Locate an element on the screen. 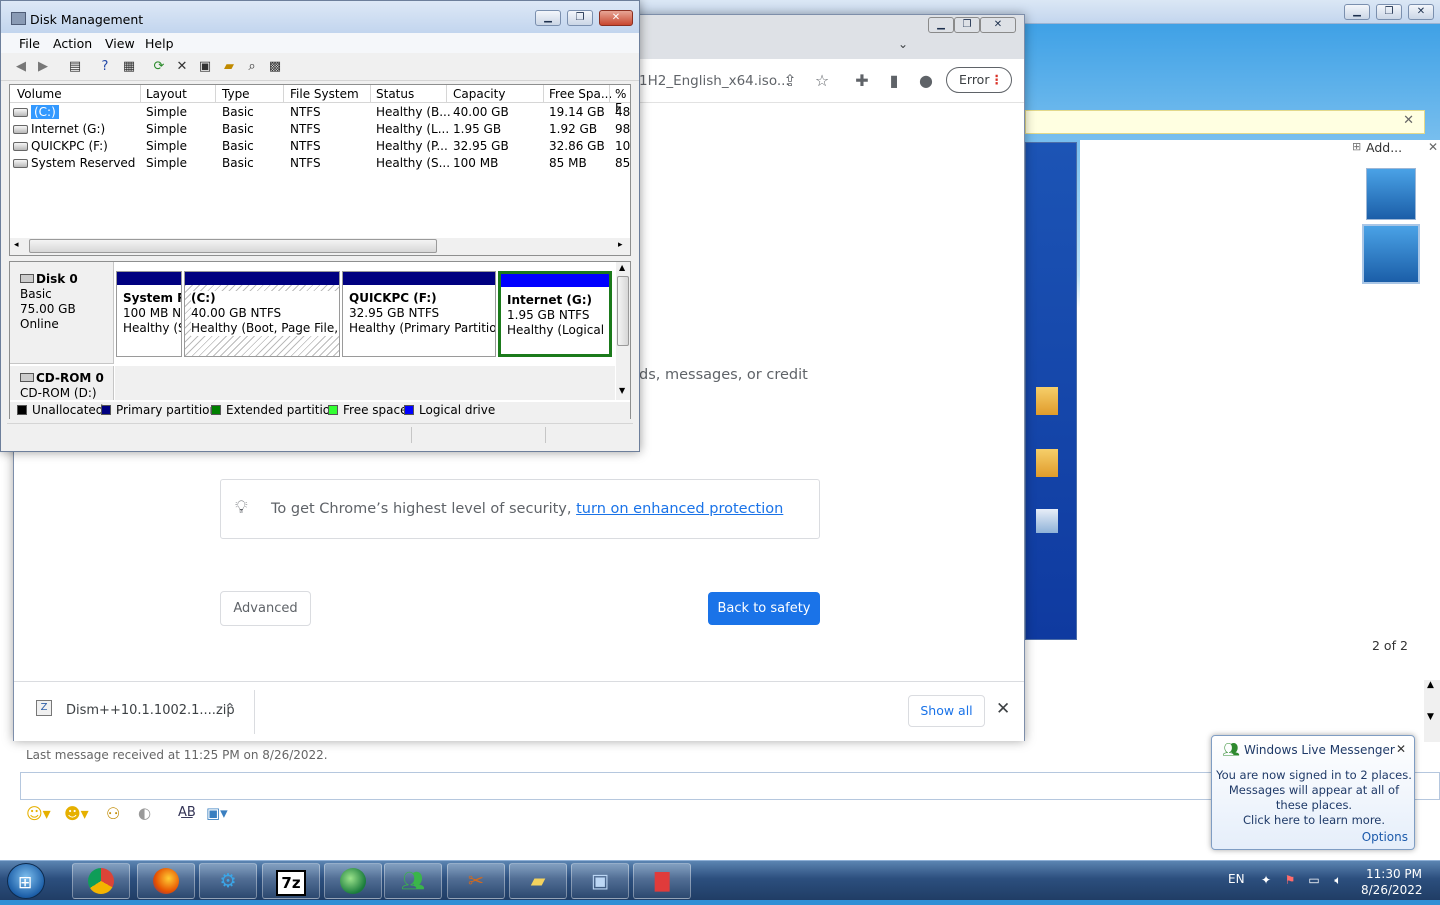  taskbar-remote-desktop: ▣ is located at coordinates (600, 881).